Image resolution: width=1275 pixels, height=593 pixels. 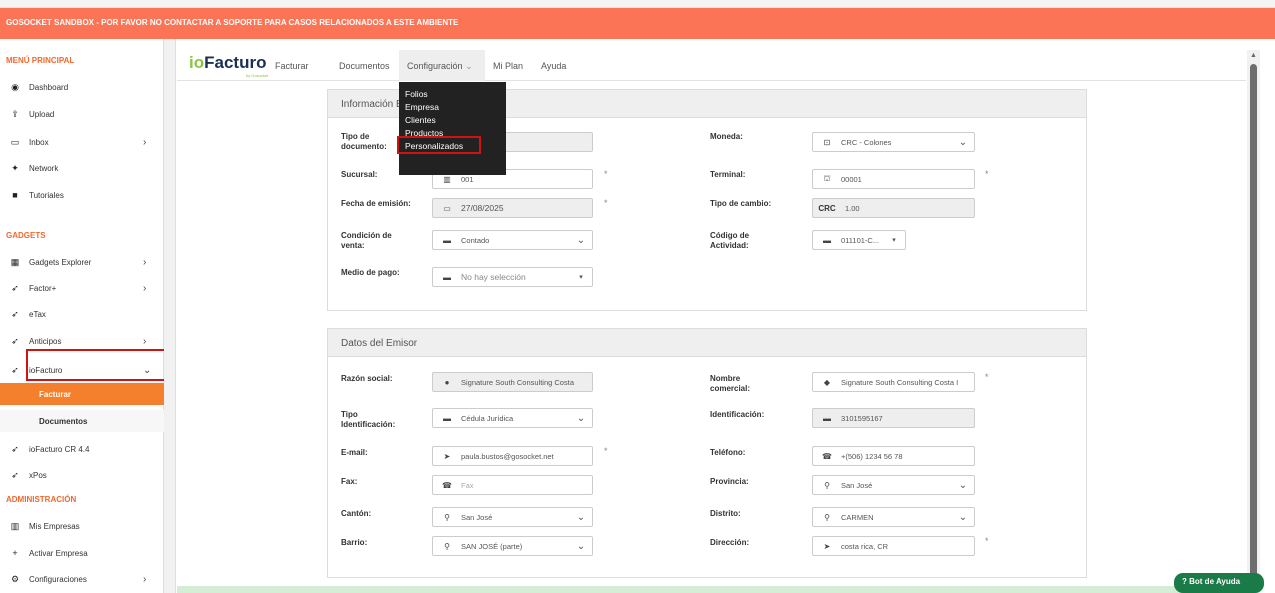 I want to click on sidebar-subitem-documentos: Documentos, so click(x=82, y=421).